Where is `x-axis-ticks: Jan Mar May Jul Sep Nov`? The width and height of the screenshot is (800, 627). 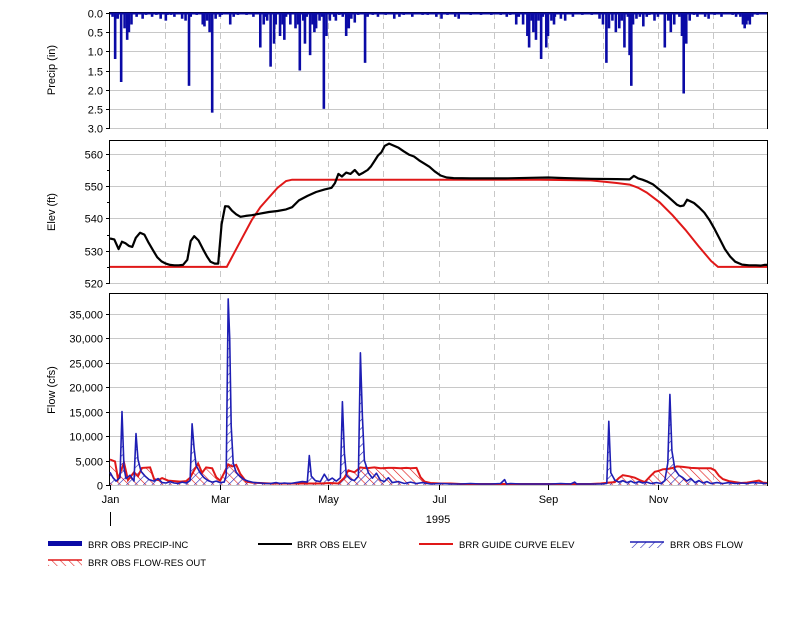
x-axis-ticks: Jan Mar May Jul Sep Nov is located at coordinates (385, 495).